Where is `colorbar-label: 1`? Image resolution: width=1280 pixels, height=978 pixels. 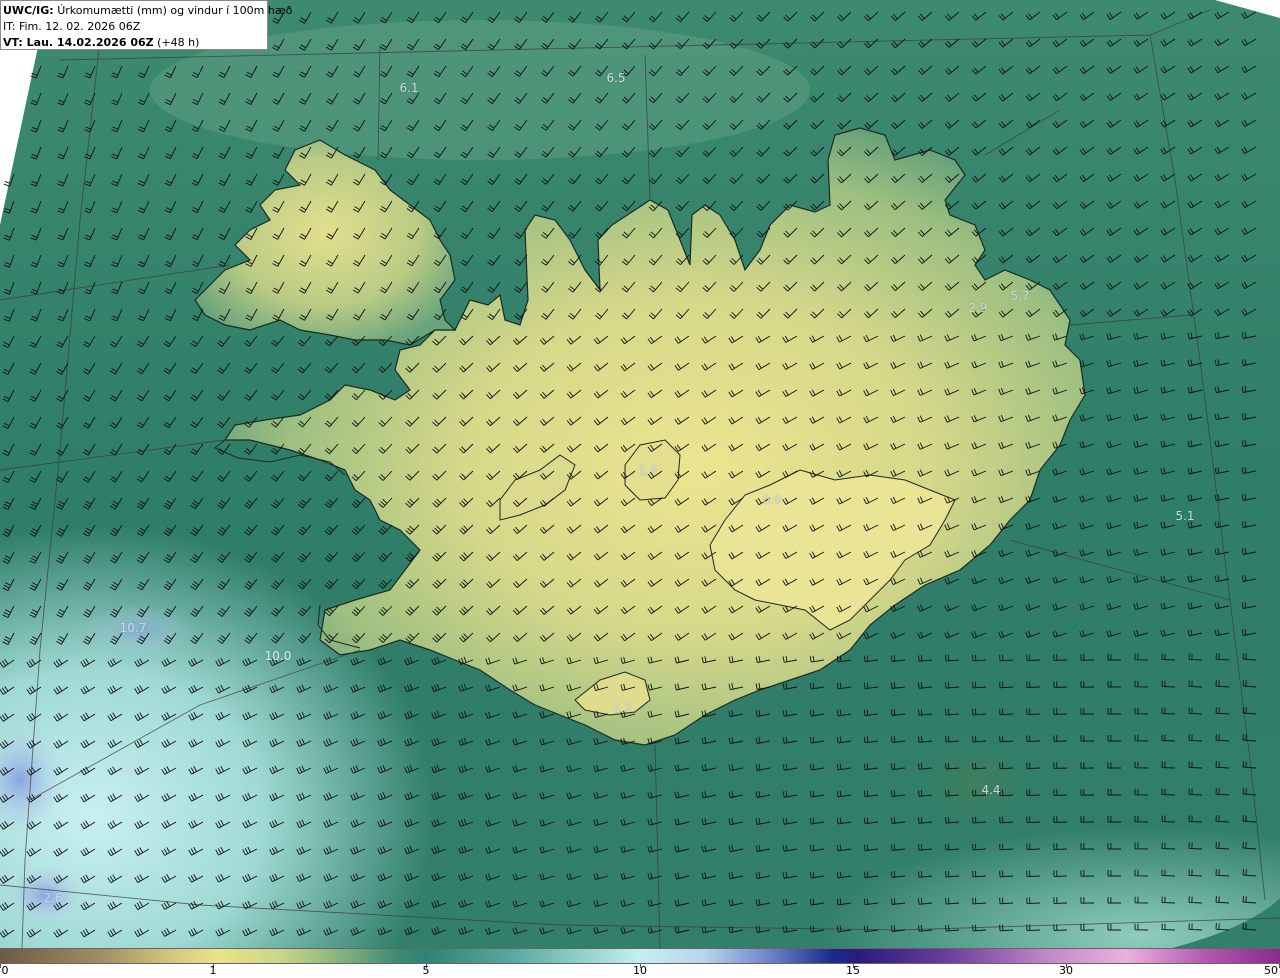 colorbar-label: 1 is located at coordinates (213, 970).